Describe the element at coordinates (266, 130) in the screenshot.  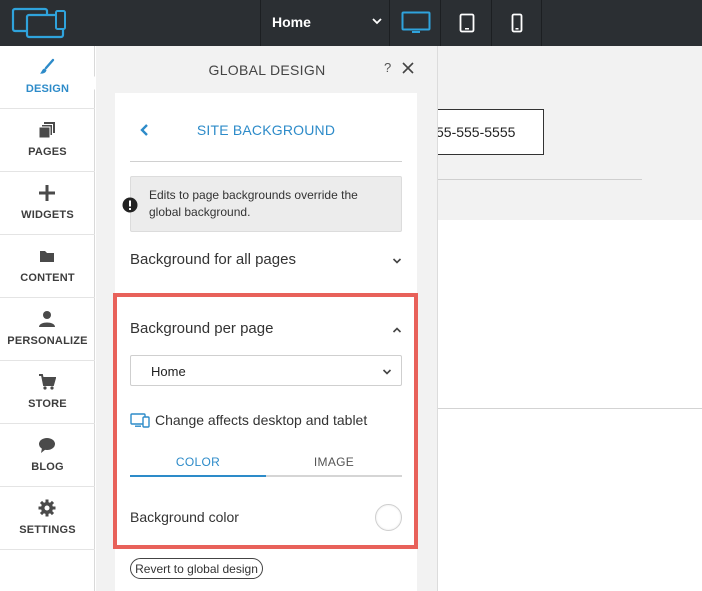
I see `section-title: SITE BACKGROUND` at that location.